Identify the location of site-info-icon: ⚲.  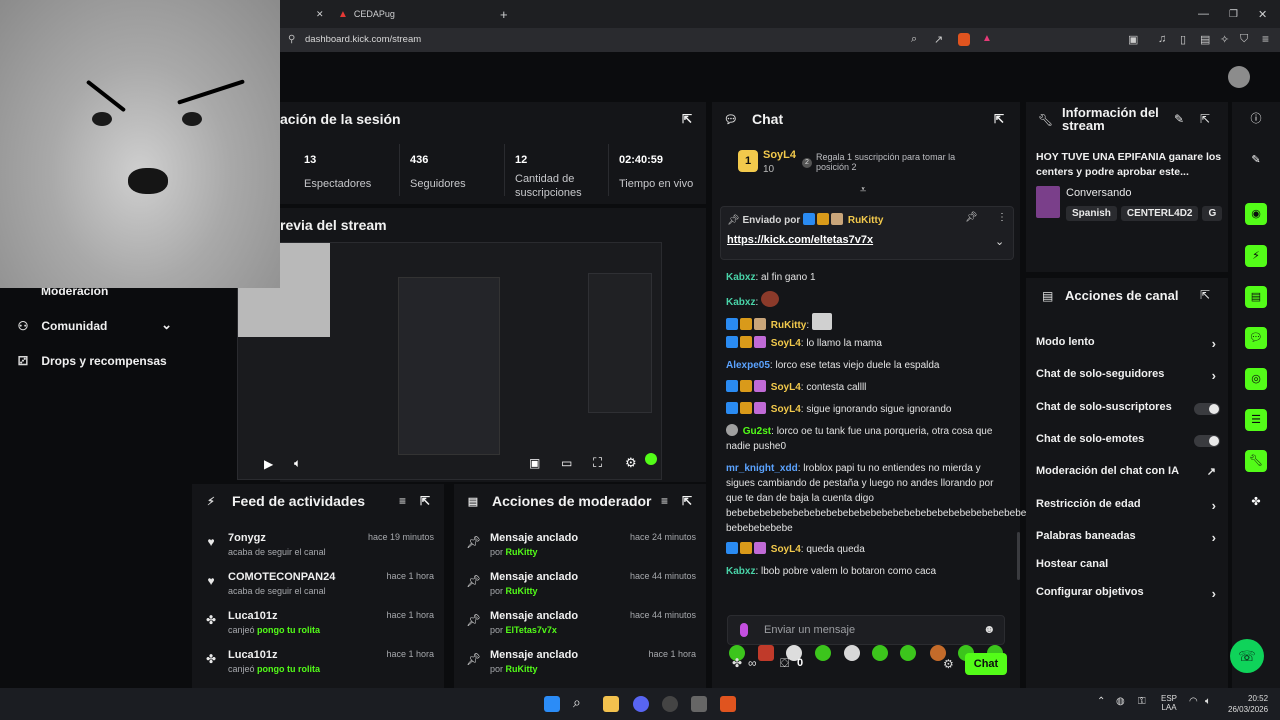
(291, 39).